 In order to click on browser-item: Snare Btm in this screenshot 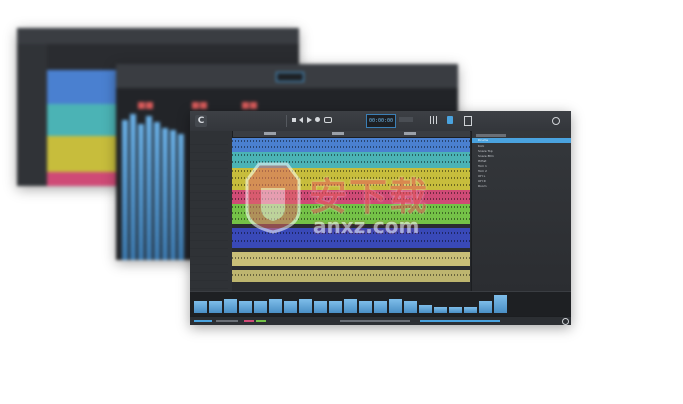, I will do `click(486, 156)`.